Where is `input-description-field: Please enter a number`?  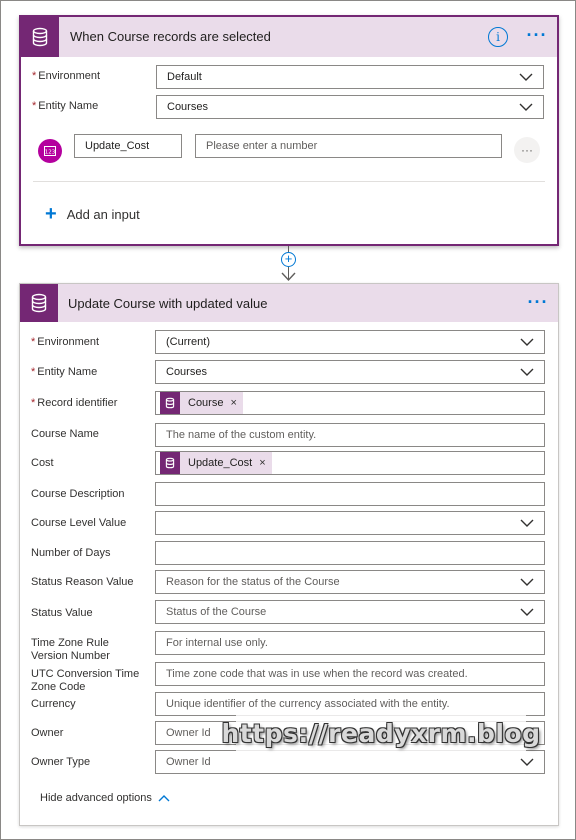
input-description-field: Please enter a number is located at coordinates (348, 146).